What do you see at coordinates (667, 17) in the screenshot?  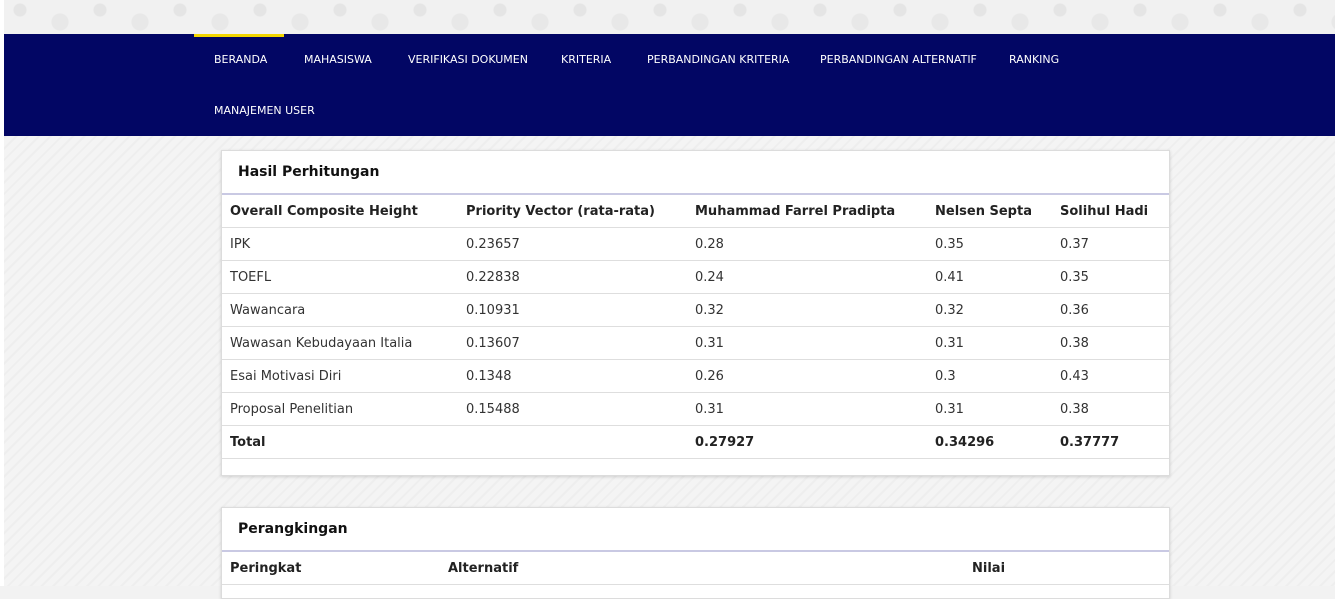 I see `background-pattern` at bounding box center [667, 17].